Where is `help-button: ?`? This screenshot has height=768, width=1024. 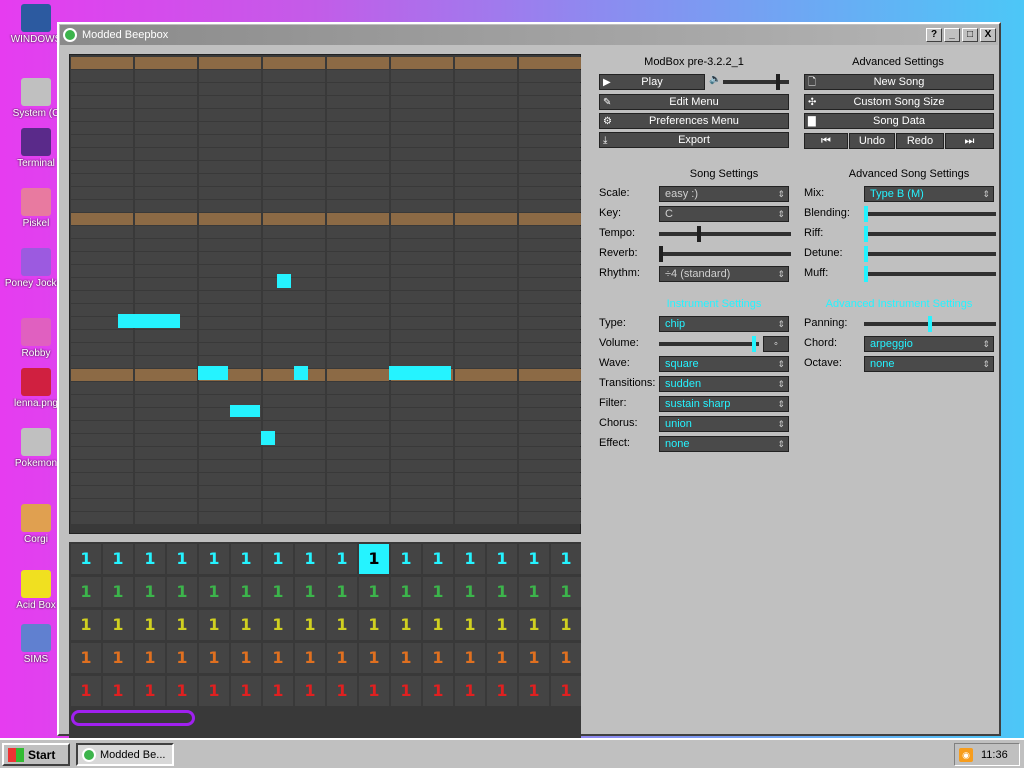
help-button: ? is located at coordinates (934, 35).